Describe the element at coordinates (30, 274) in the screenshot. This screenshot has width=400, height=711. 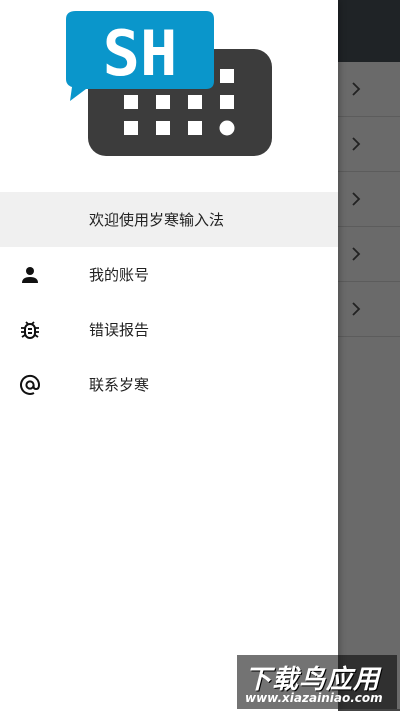
I see `person-icon` at that location.